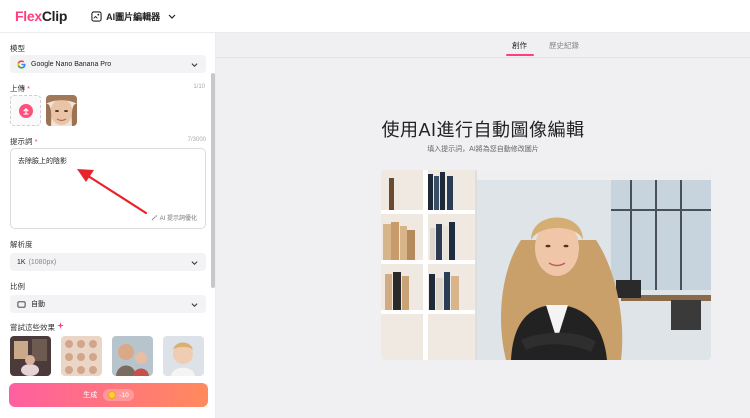 The height and width of the screenshot is (418, 750). What do you see at coordinates (519, 45) in the screenshot?
I see `tab-create: 創作` at bounding box center [519, 45].